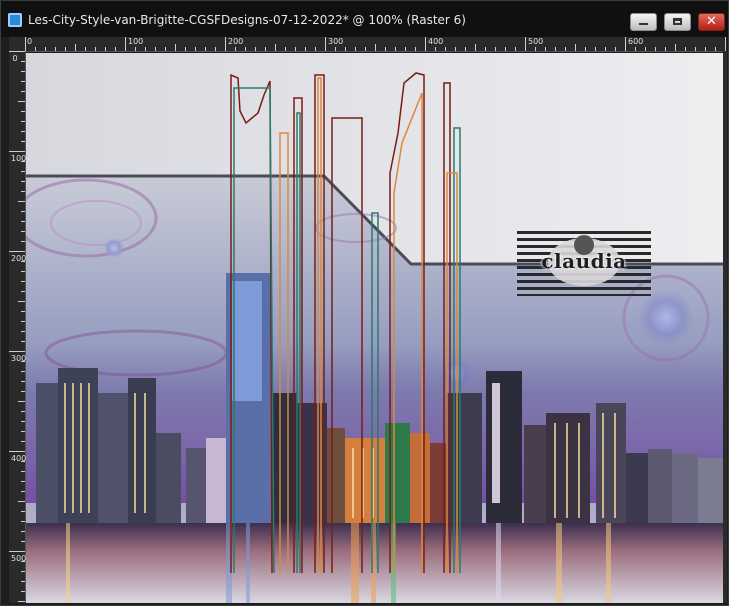 The image size is (729, 606). What do you see at coordinates (536, 41) in the screenshot?
I see `ruler-label-500: 500` at bounding box center [536, 41].